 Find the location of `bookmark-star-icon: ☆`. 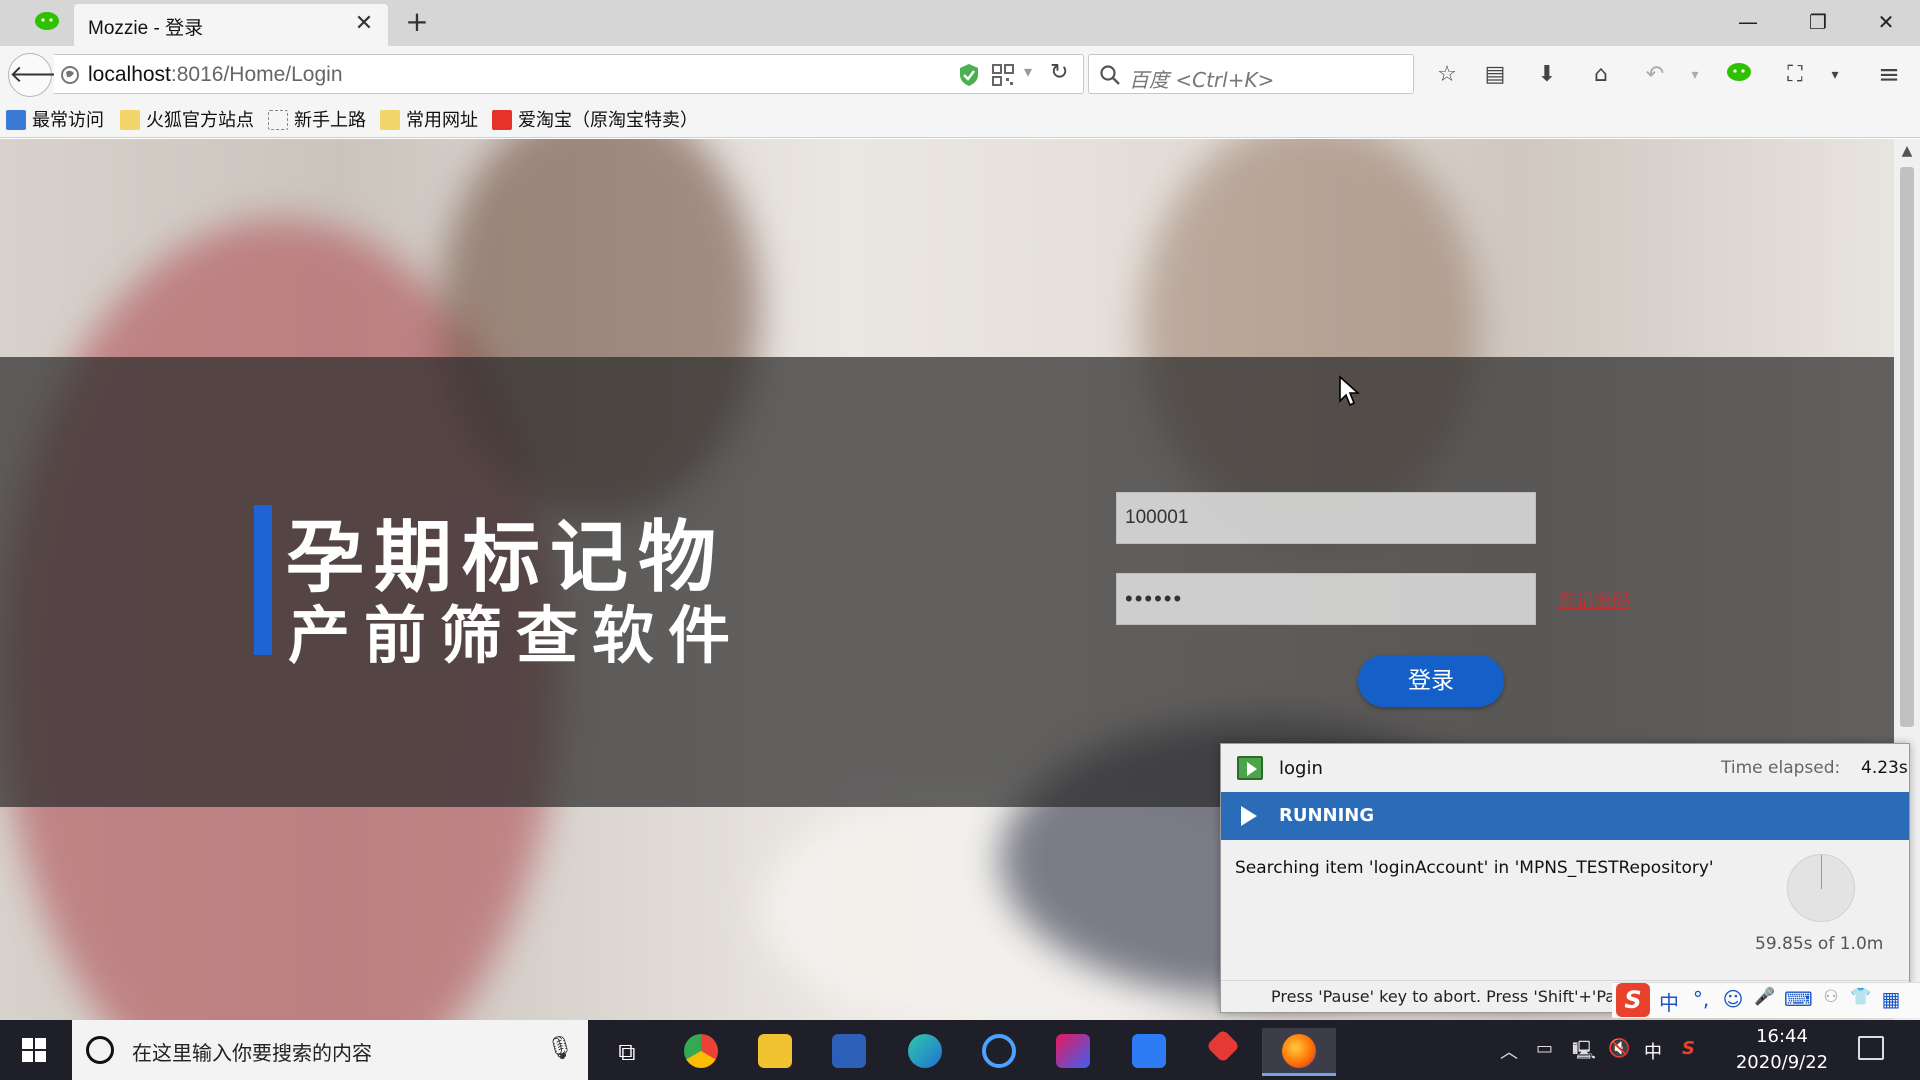

bookmark-star-icon: ☆ is located at coordinates (1447, 75).